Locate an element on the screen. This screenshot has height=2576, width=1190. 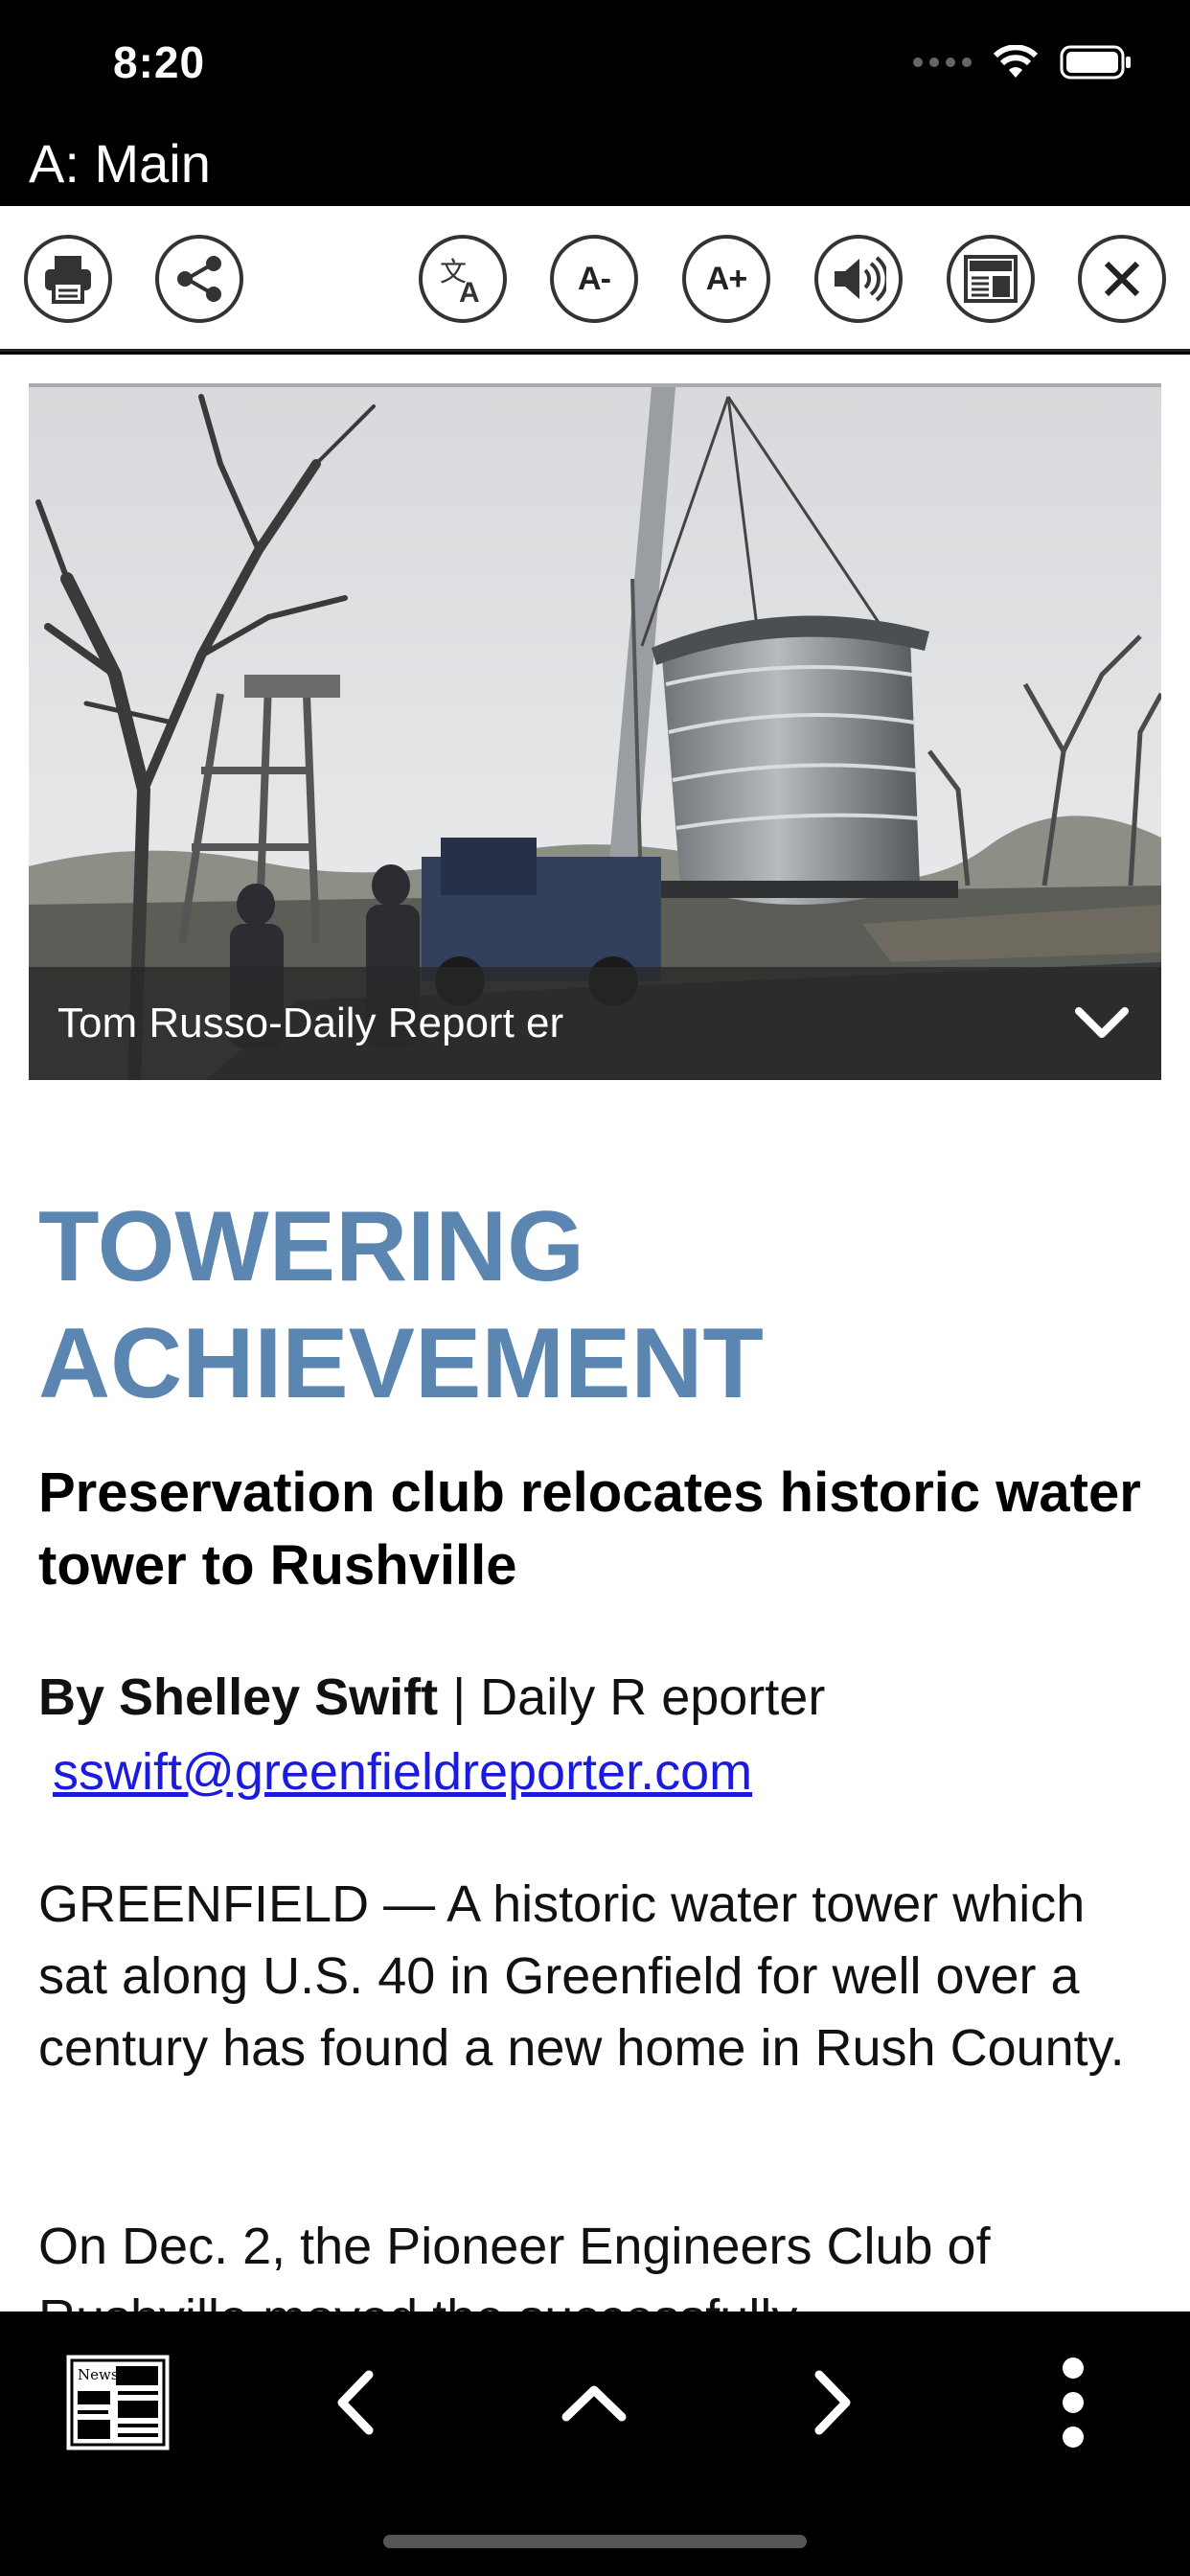
newspaper-nav-button: News is located at coordinates (117, 2402).